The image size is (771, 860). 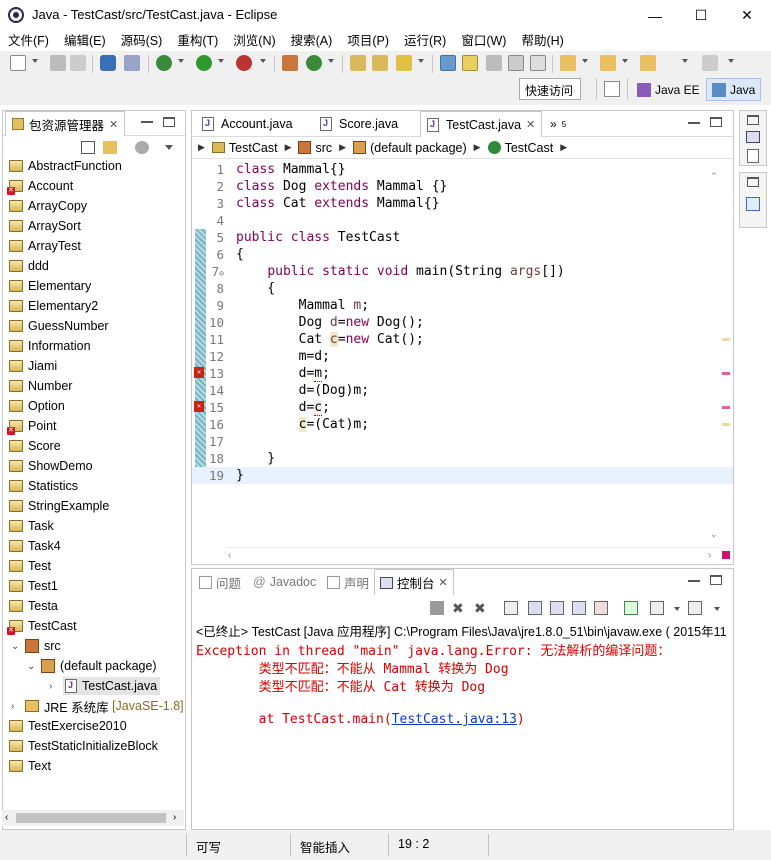 I want to click on overview-error-summary, so click(x=726, y=555).